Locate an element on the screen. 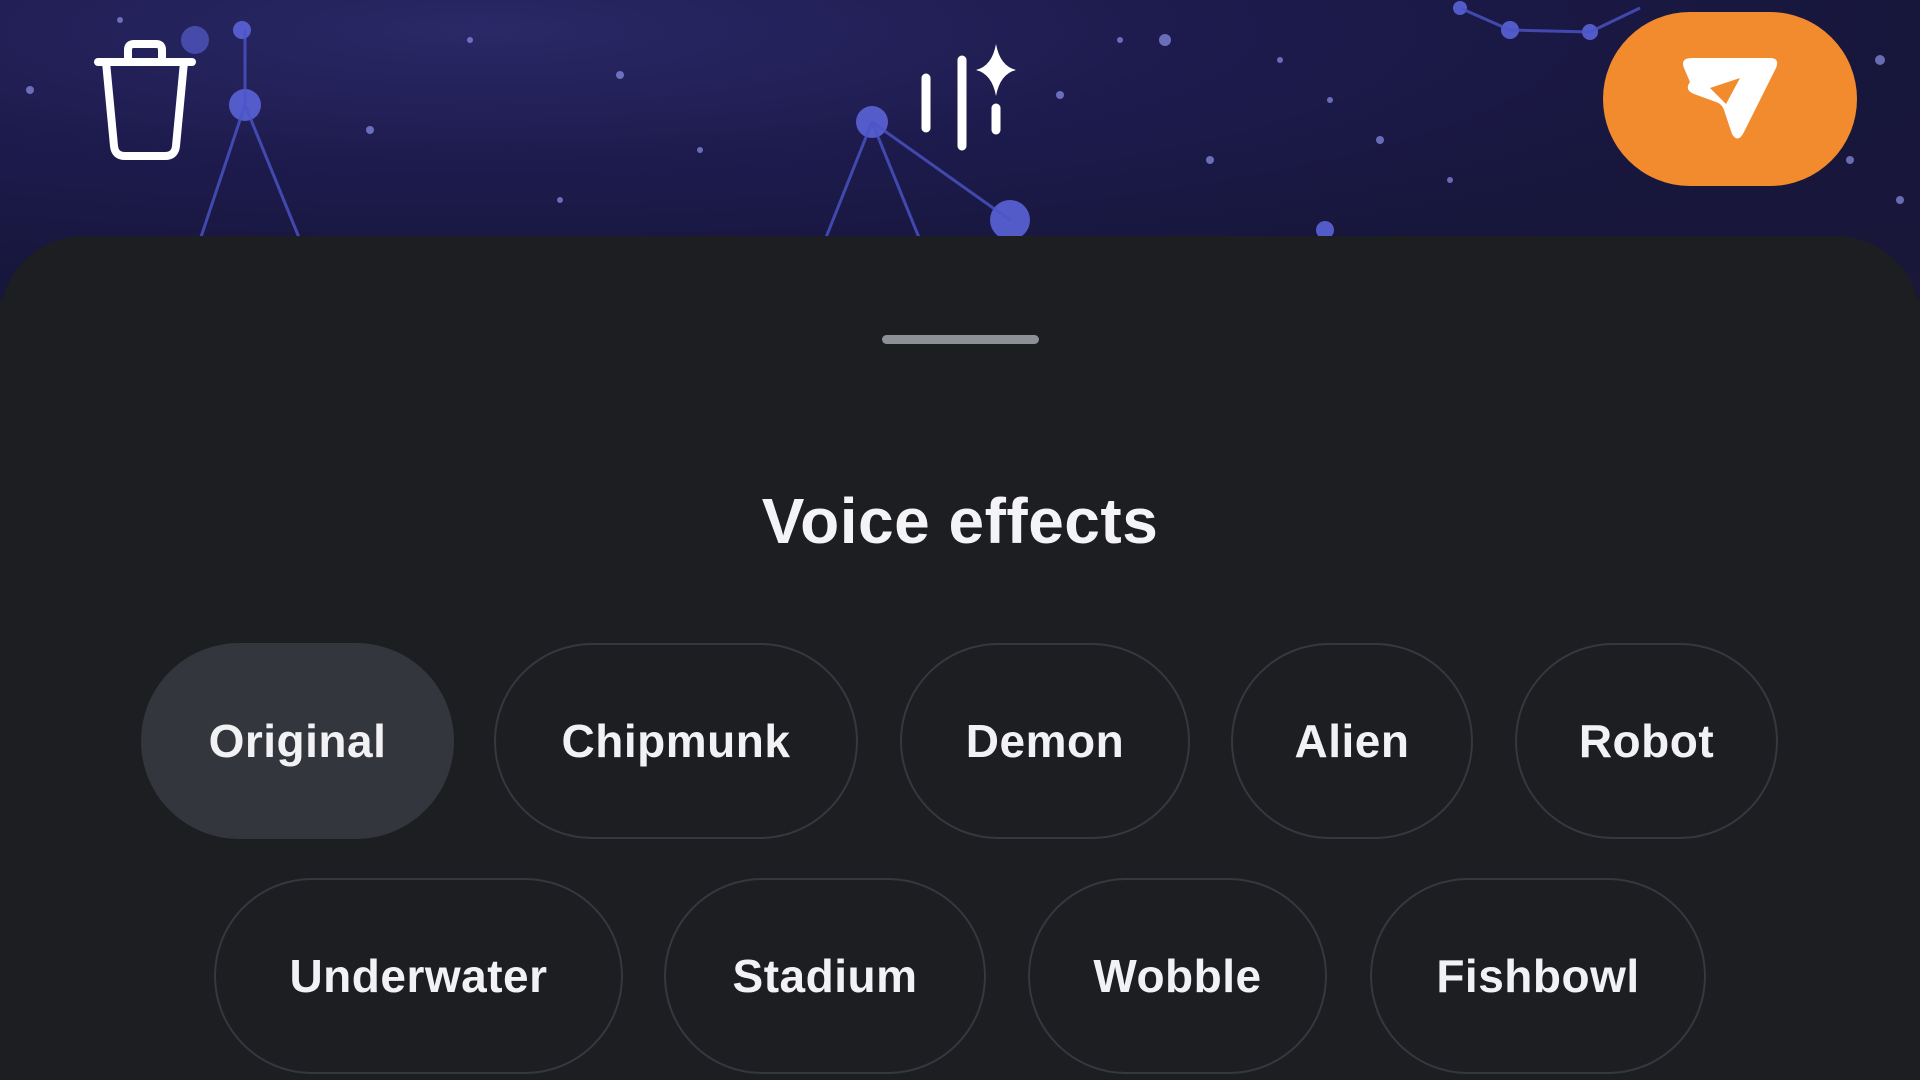 The image size is (1920, 1080). effect-chip-original: Original is located at coordinates (297, 741).